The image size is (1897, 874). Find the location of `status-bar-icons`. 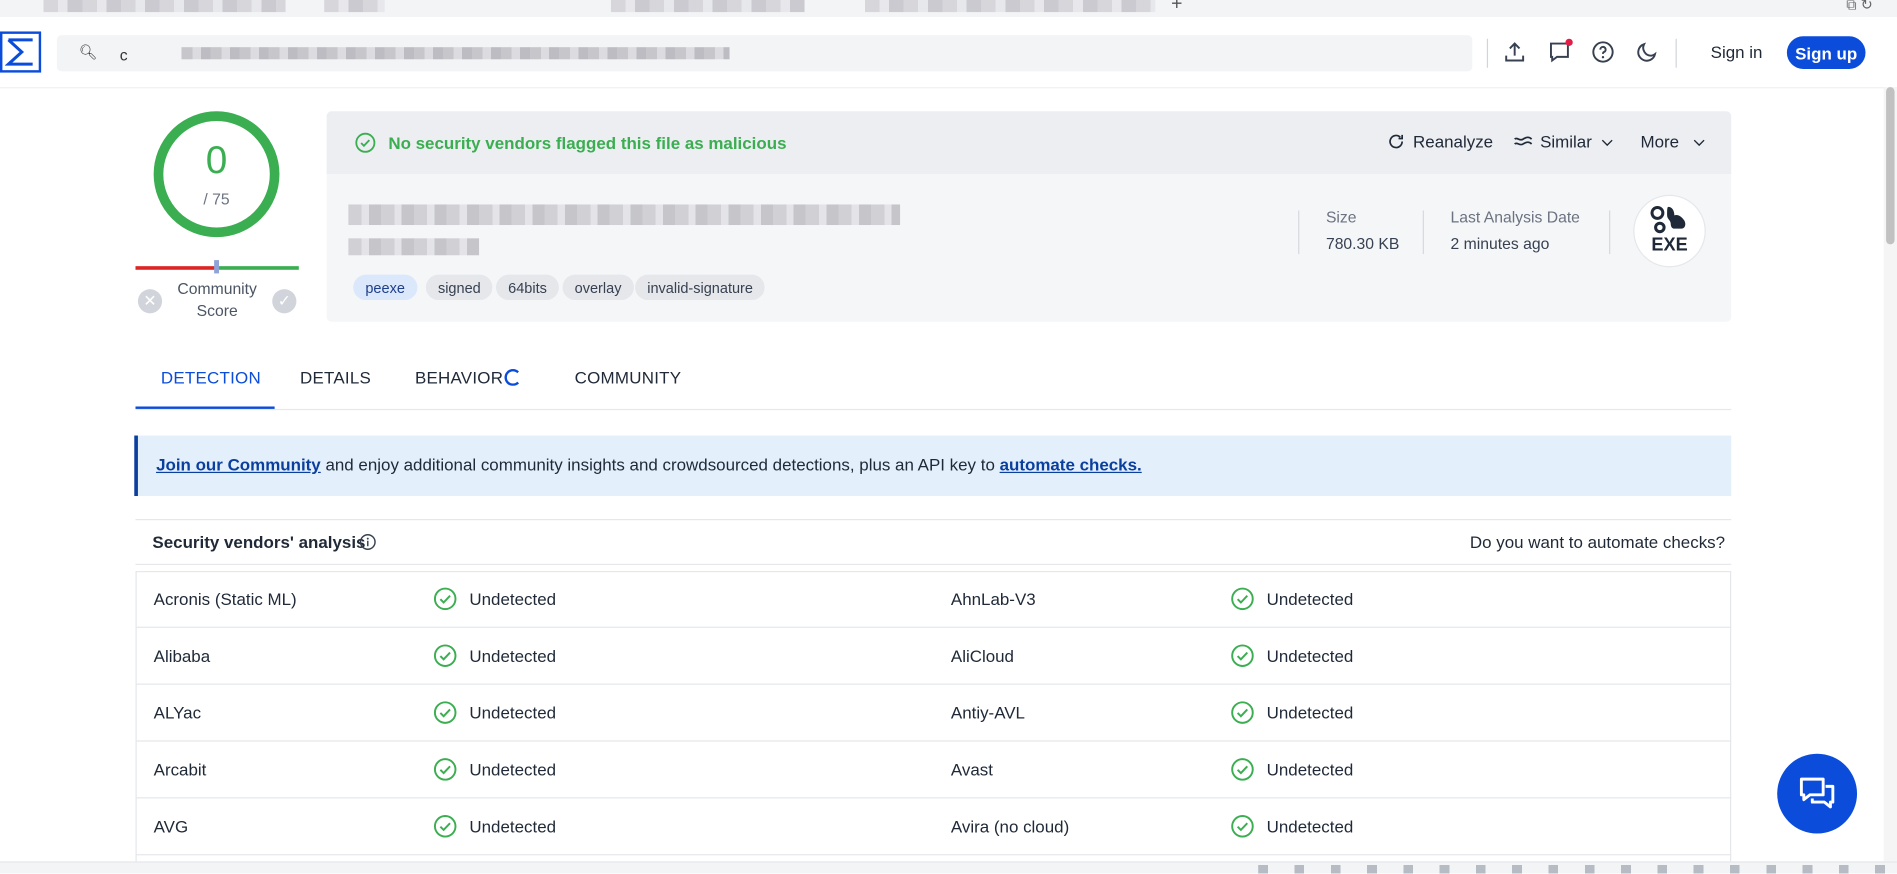

status-bar-icons is located at coordinates (1573, 869).